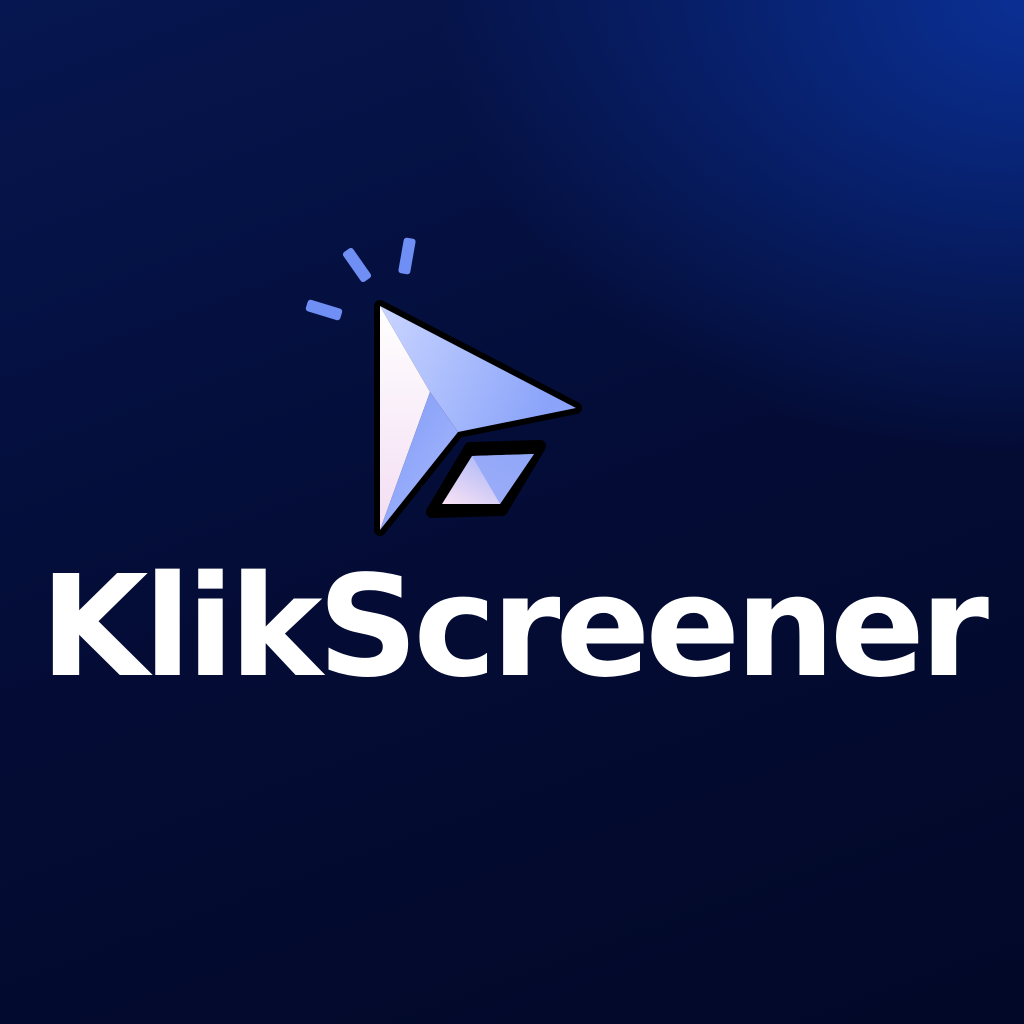 The width and height of the screenshot is (1024, 1024). Describe the element at coordinates (514, 627) in the screenshot. I see `brand-wordmark: KlikScreener` at that location.